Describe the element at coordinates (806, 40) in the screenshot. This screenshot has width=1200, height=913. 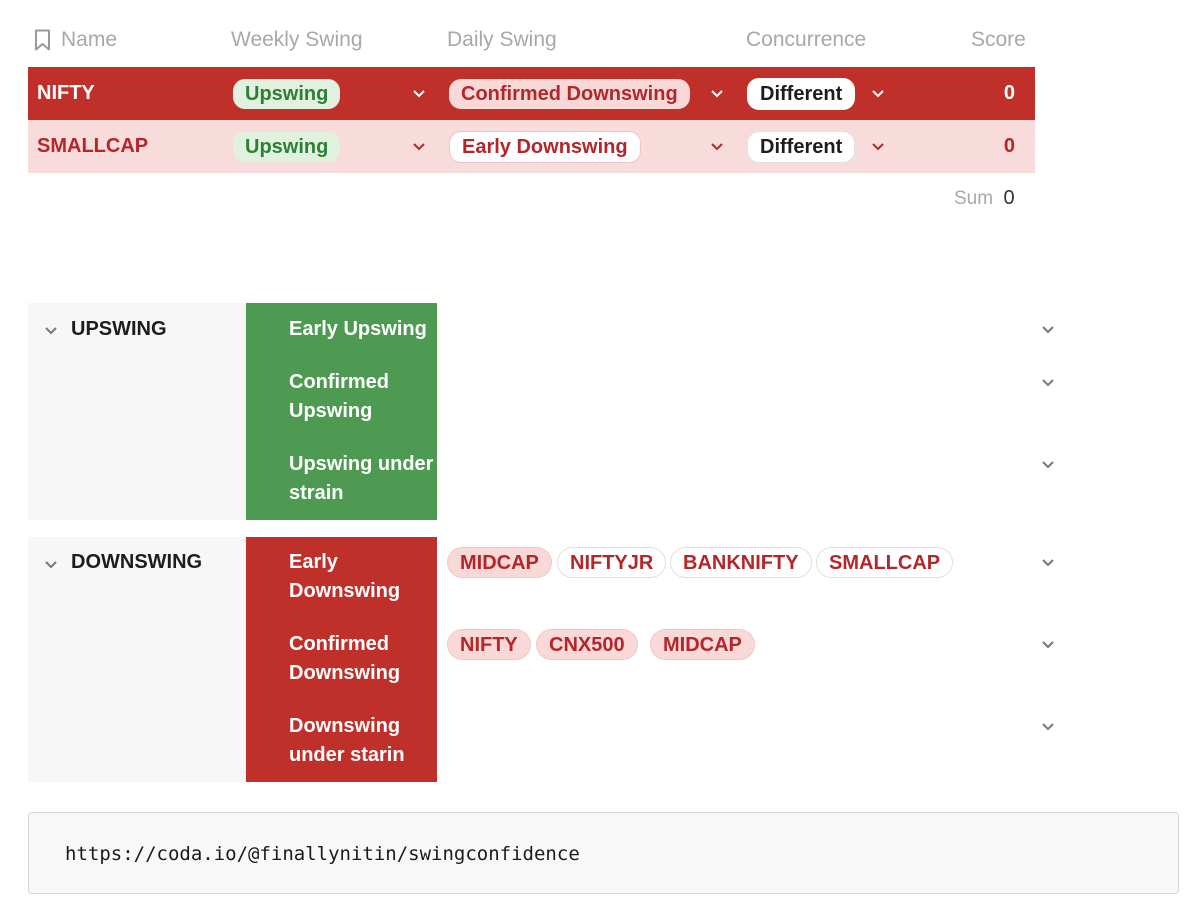
I see `column-header-concurrence: Concurrence` at that location.